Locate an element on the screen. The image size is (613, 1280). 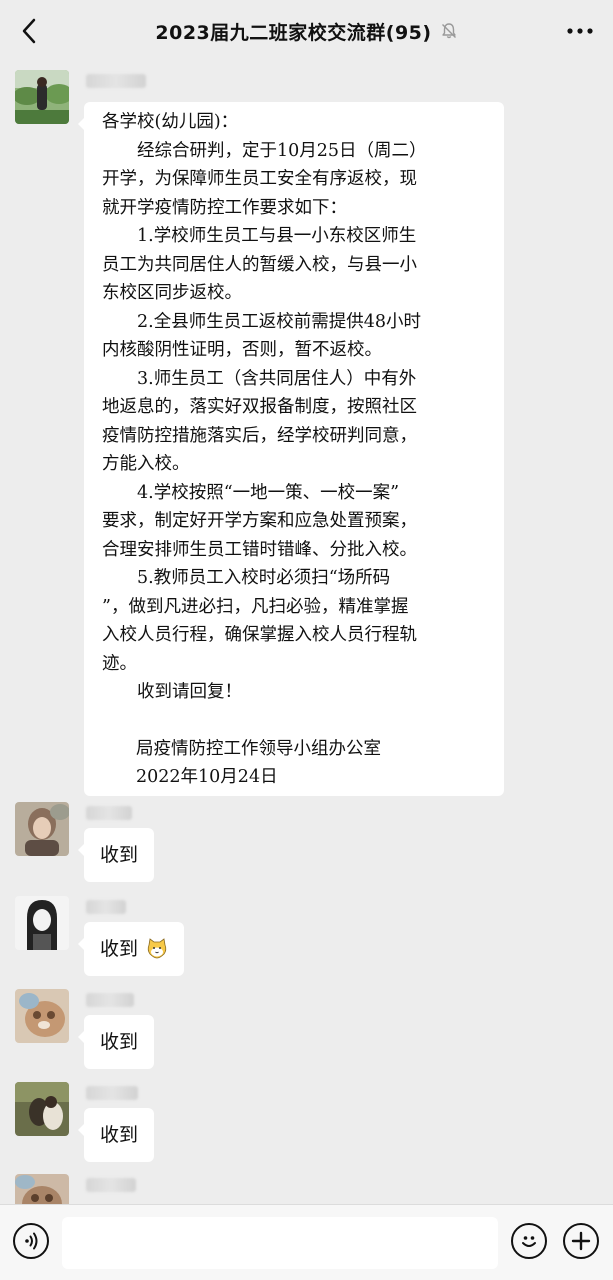
notice-line: 地返息的，落实好双报备制度，按照社区 is located at coordinates (259, 407).